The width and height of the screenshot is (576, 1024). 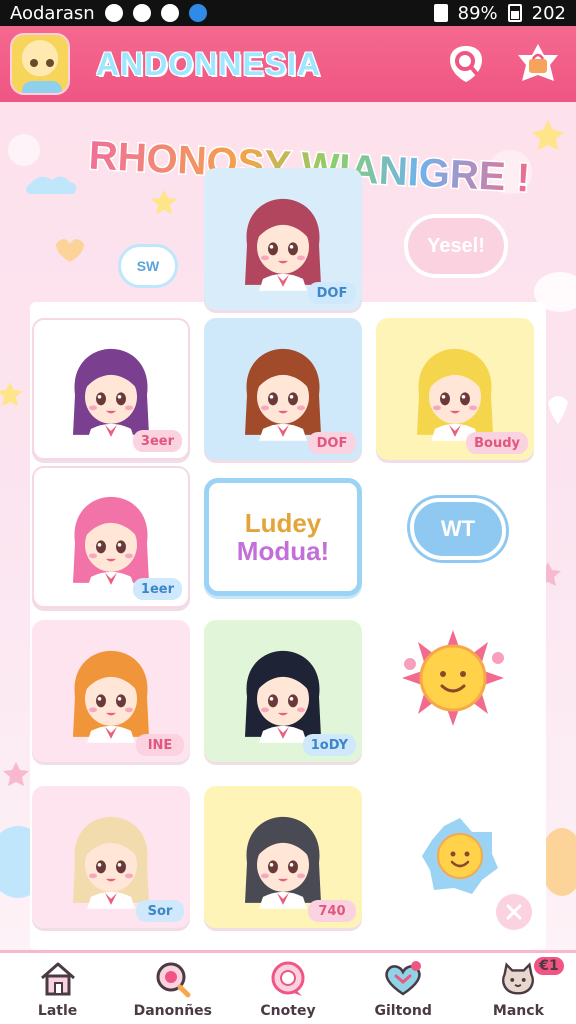 I want to click on nav-label: Danonñes, so click(x=173, y=1010).